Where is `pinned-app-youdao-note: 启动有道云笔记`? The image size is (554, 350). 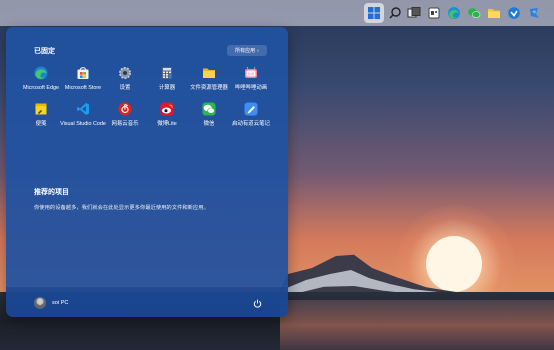 pinned-app-youdao-note: 启动有道云笔记 is located at coordinates (251, 123).